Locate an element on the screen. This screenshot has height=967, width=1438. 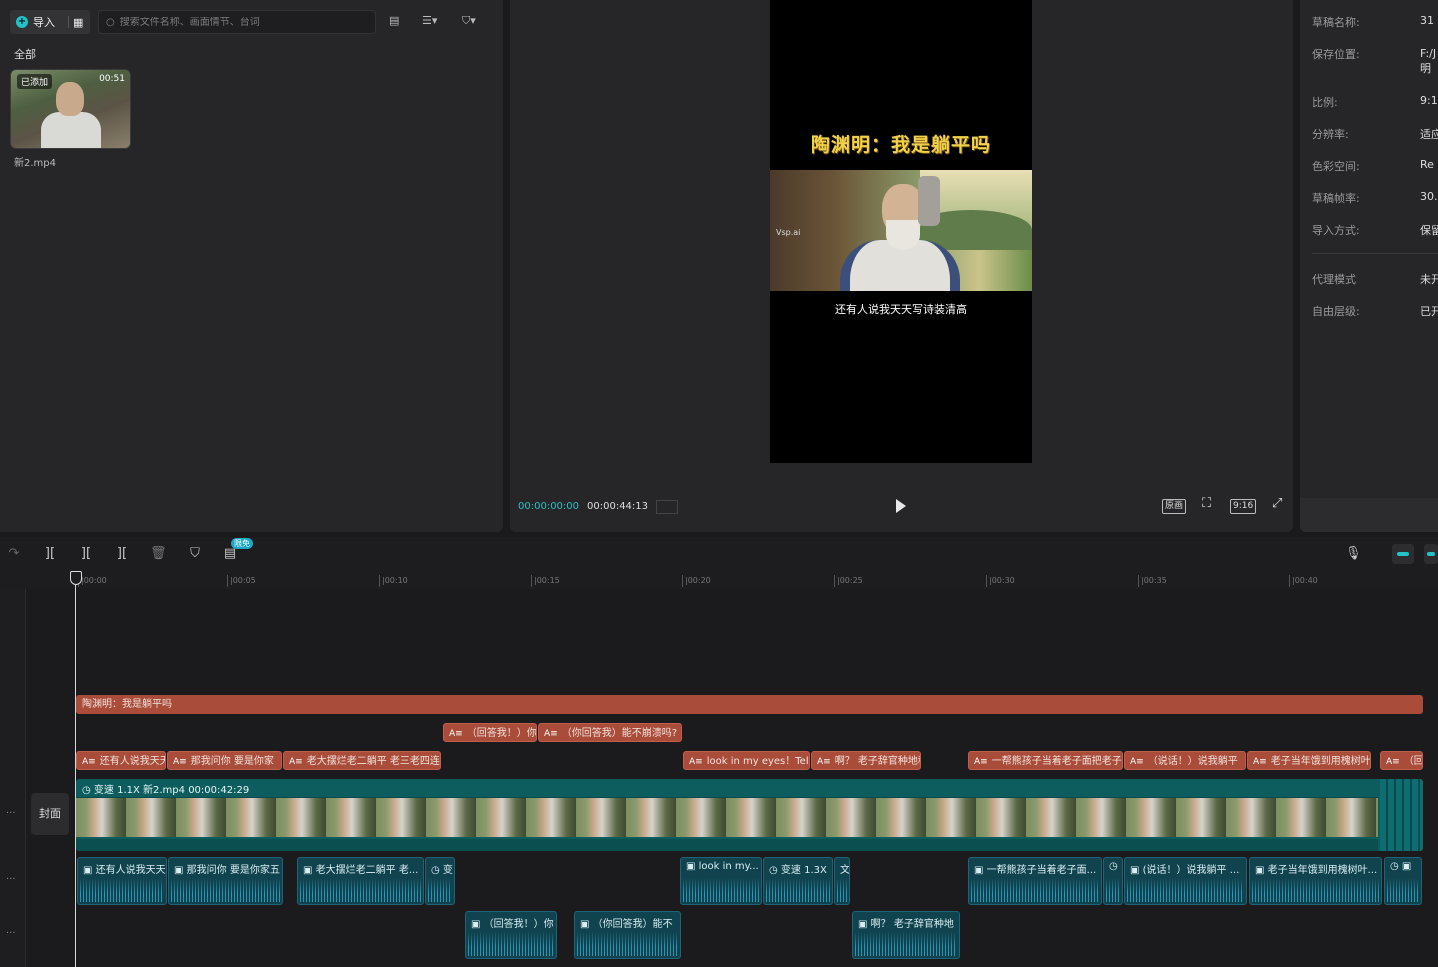
import-button: + 导入 ▦ is located at coordinates (50, 22).